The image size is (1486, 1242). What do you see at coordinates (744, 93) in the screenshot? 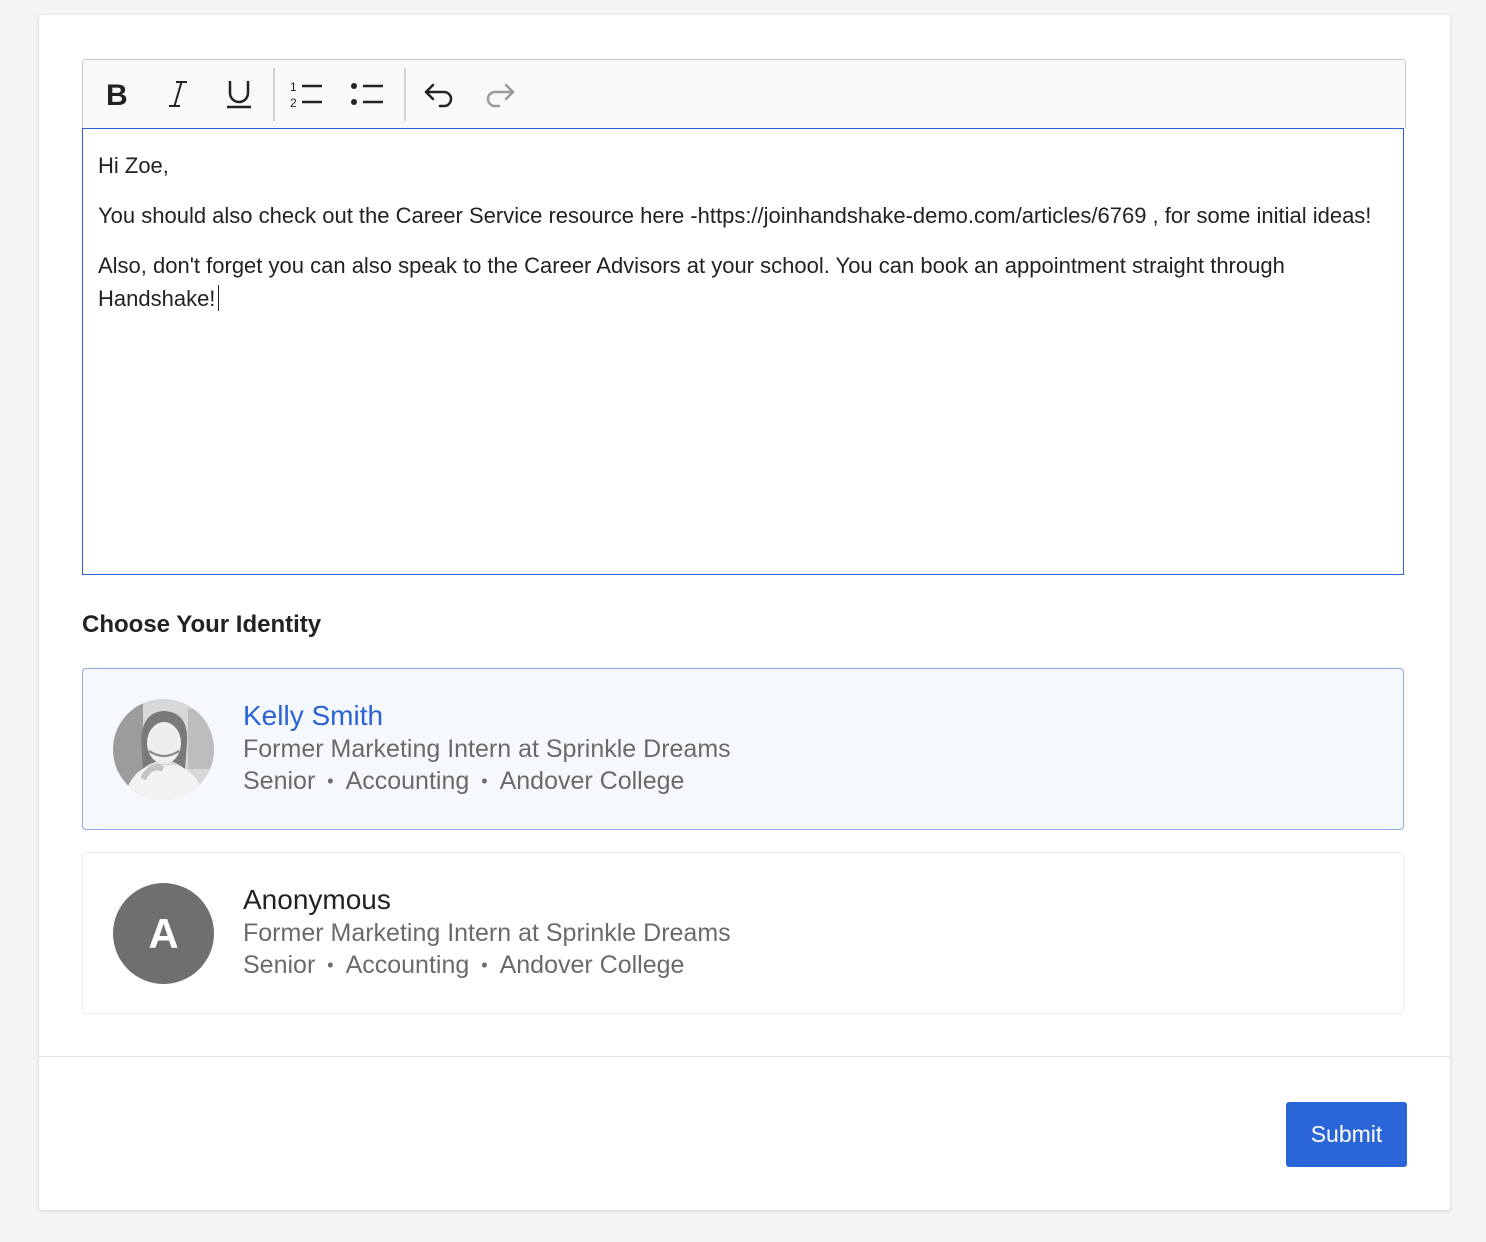
I see `editor-toolbar: B 1 2` at bounding box center [744, 93].